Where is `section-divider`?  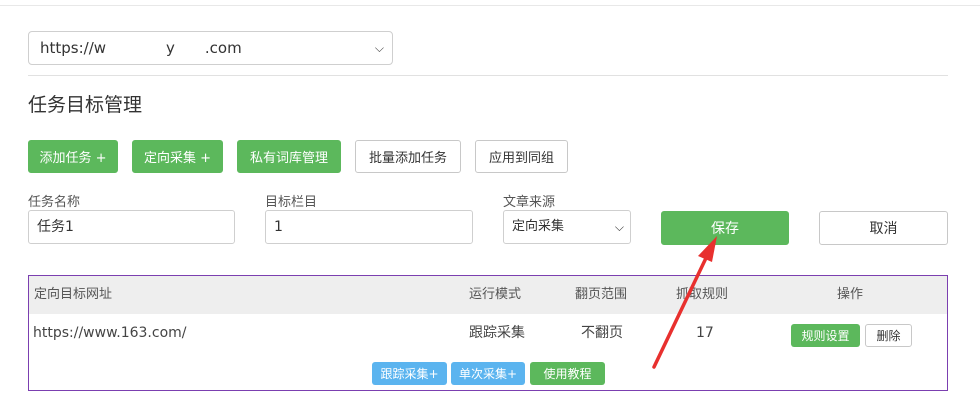
section-divider is located at coordinates (488, 75).